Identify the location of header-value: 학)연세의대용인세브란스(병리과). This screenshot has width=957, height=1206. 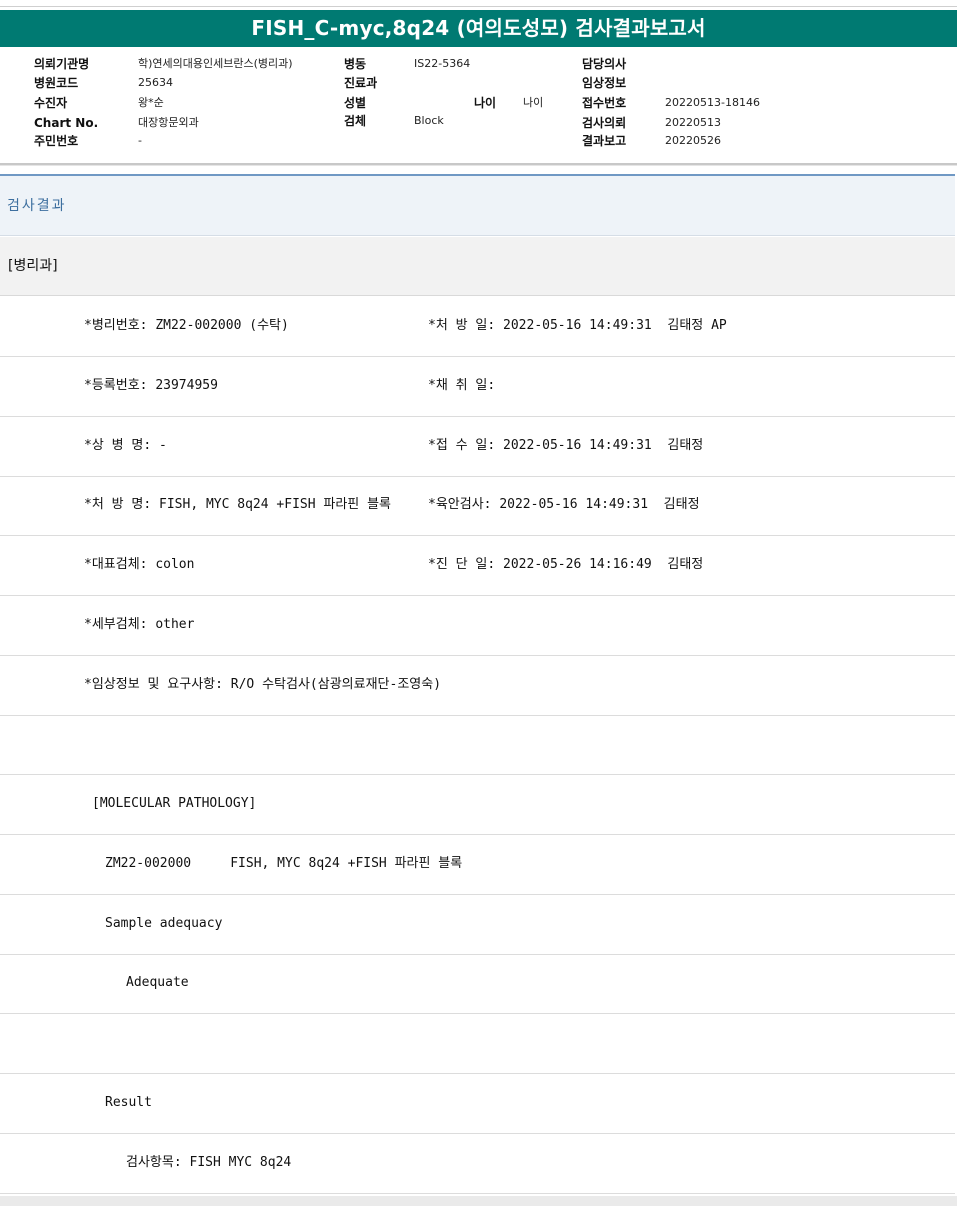
(215, 63).